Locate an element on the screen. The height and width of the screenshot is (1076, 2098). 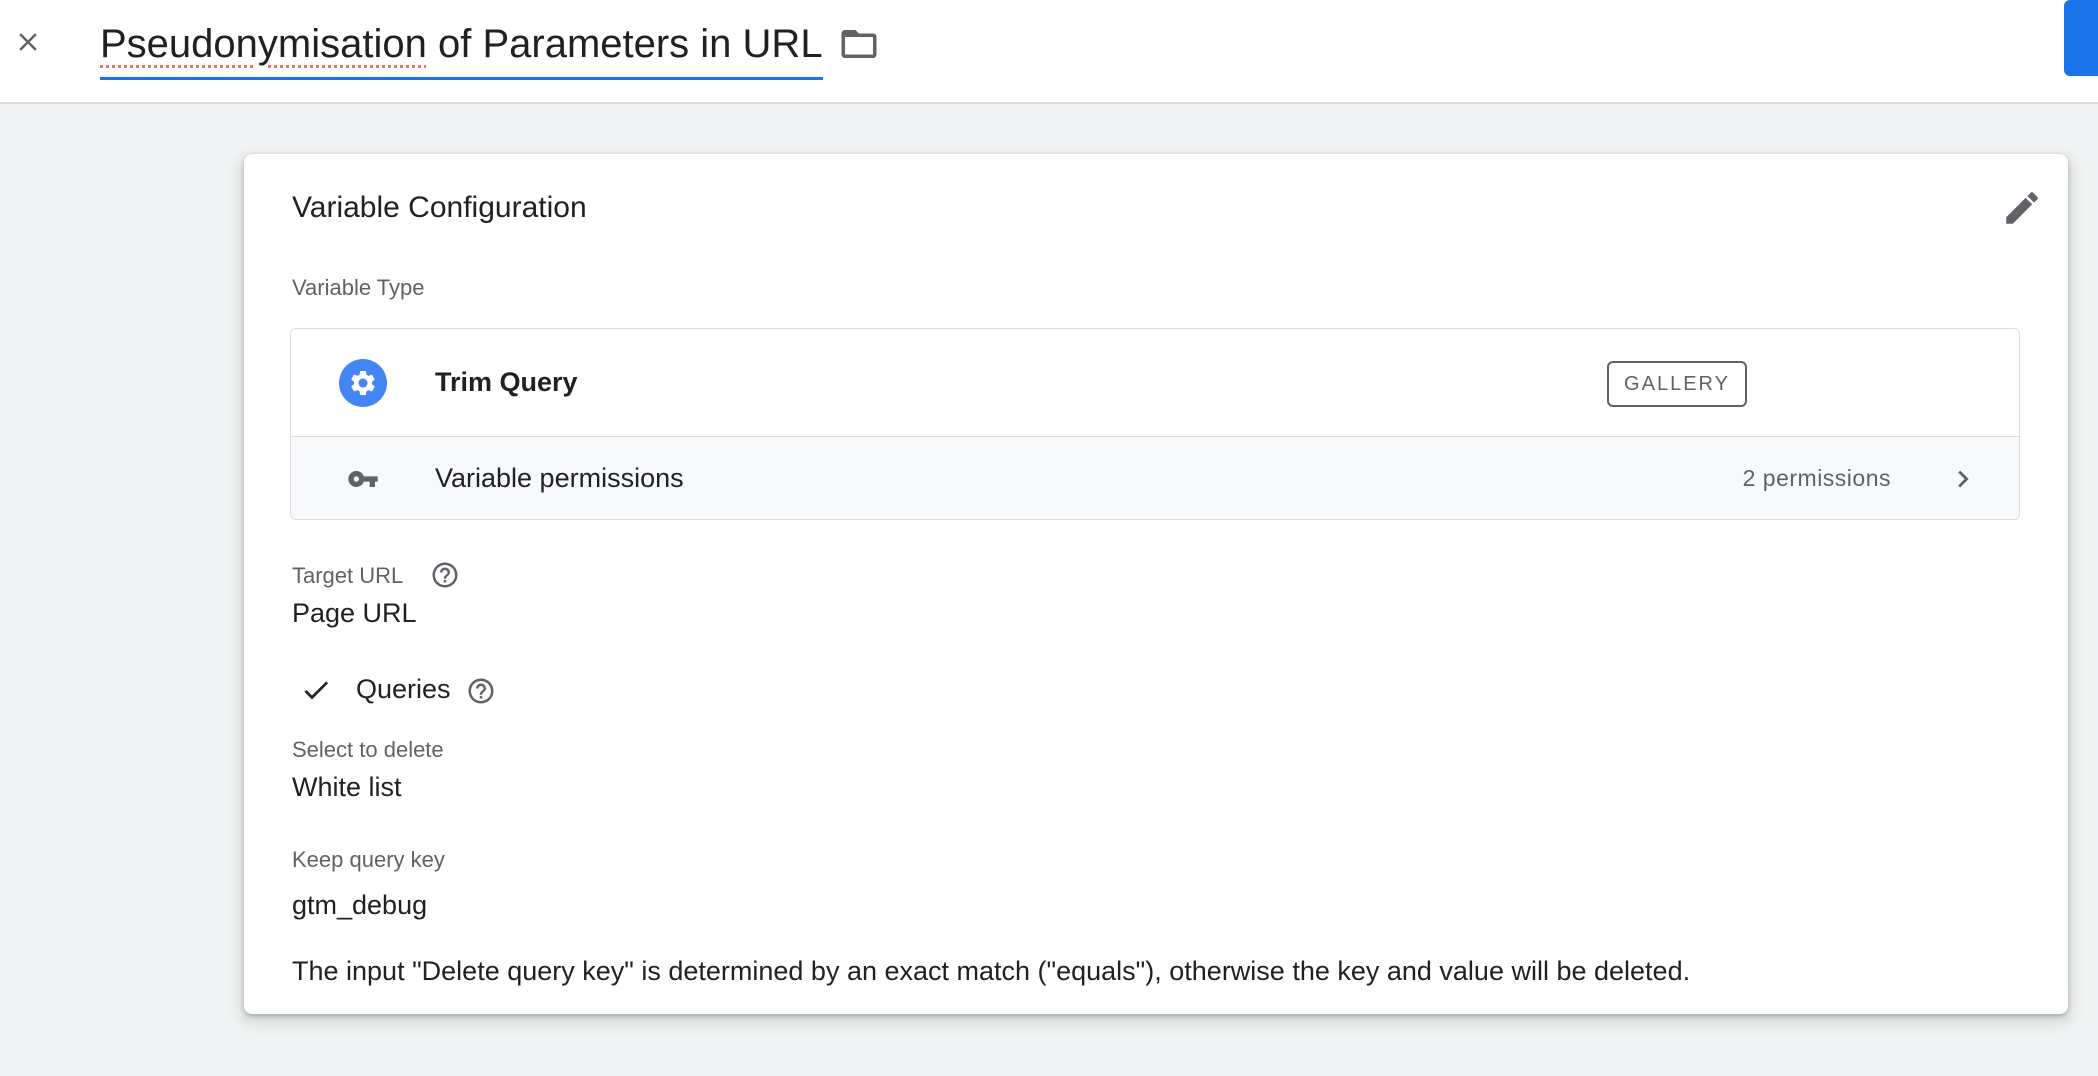
folder-button is located at coordinates (859, 44).